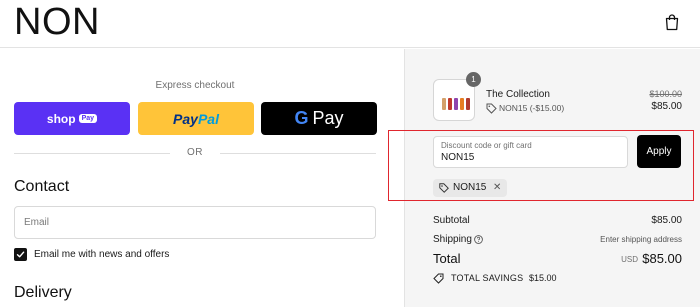 The width and height of the screenshot is (700, 307). Describe the element at coordinates (518, 94) in the screenshot. I see `product-name: The Collection` at that location.